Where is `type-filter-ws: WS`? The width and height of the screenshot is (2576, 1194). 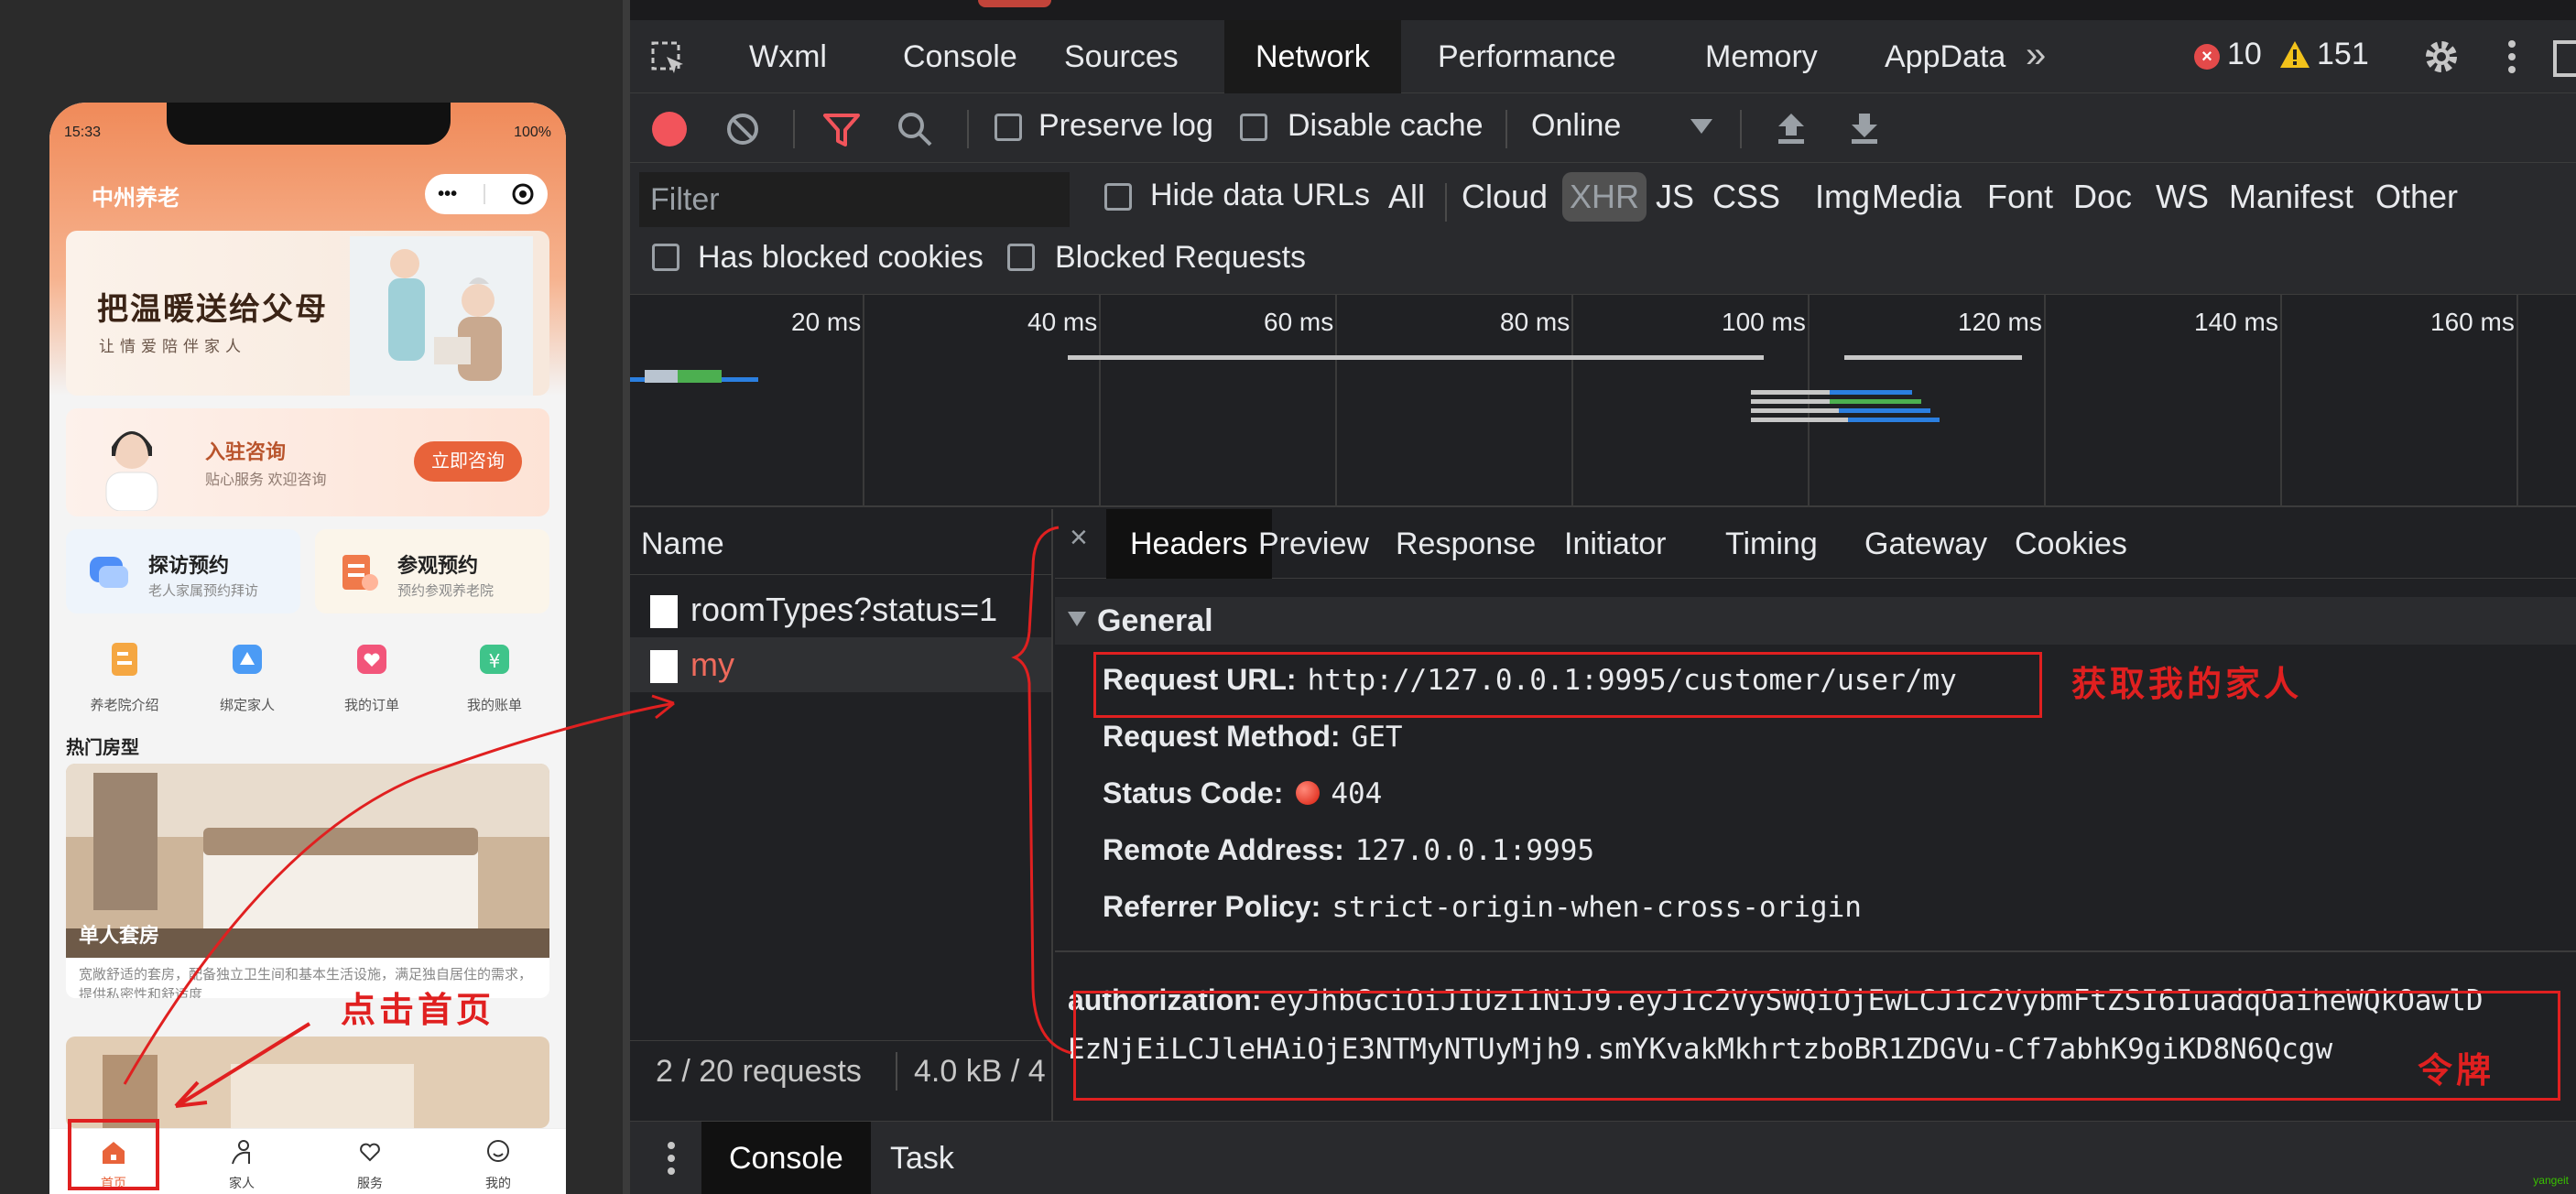 type-filter-ws: WS is located at coordinates (2182, 197).